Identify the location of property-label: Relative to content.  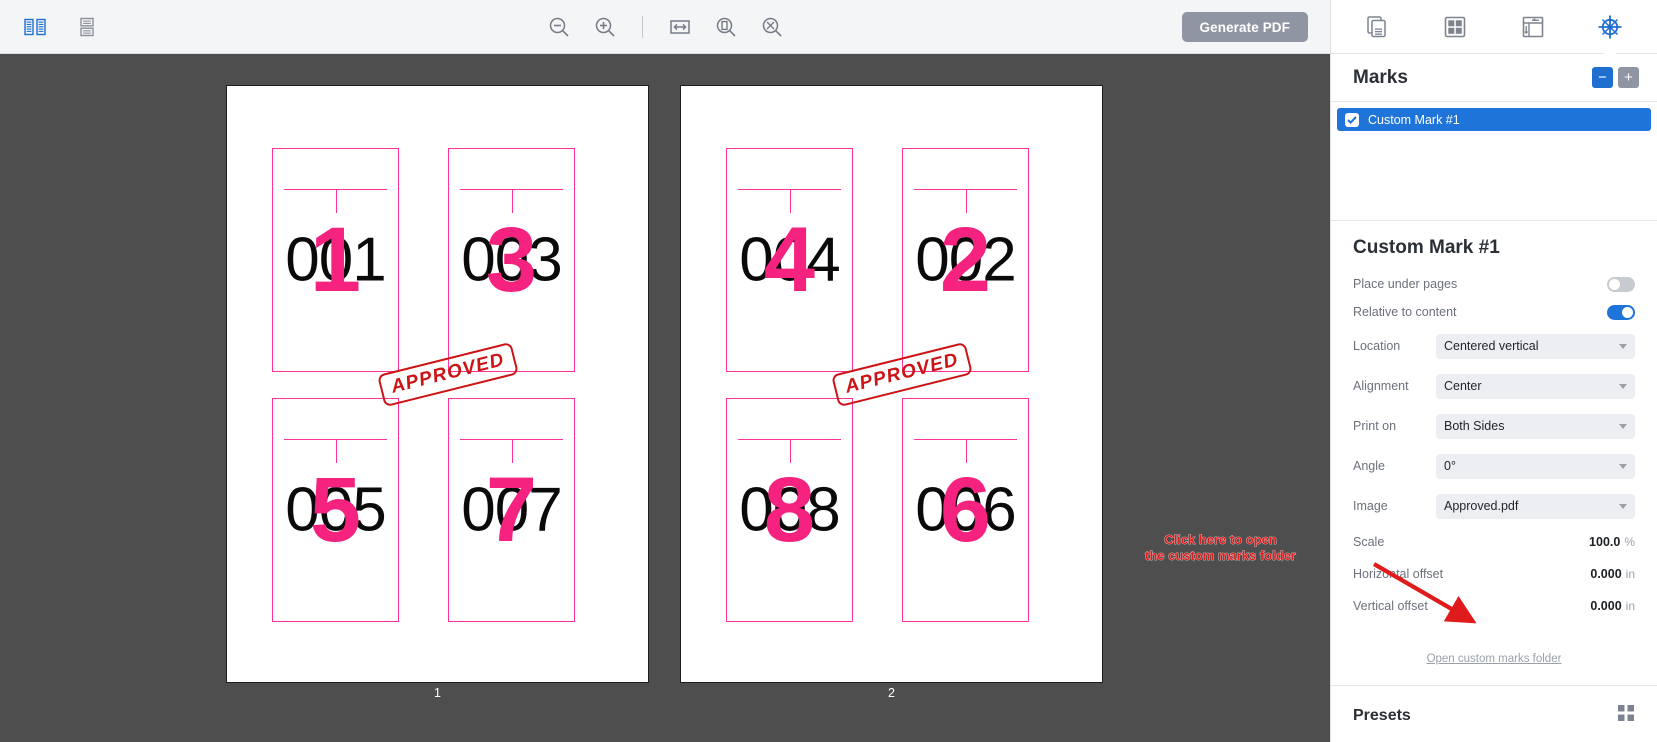
(1405, 312).